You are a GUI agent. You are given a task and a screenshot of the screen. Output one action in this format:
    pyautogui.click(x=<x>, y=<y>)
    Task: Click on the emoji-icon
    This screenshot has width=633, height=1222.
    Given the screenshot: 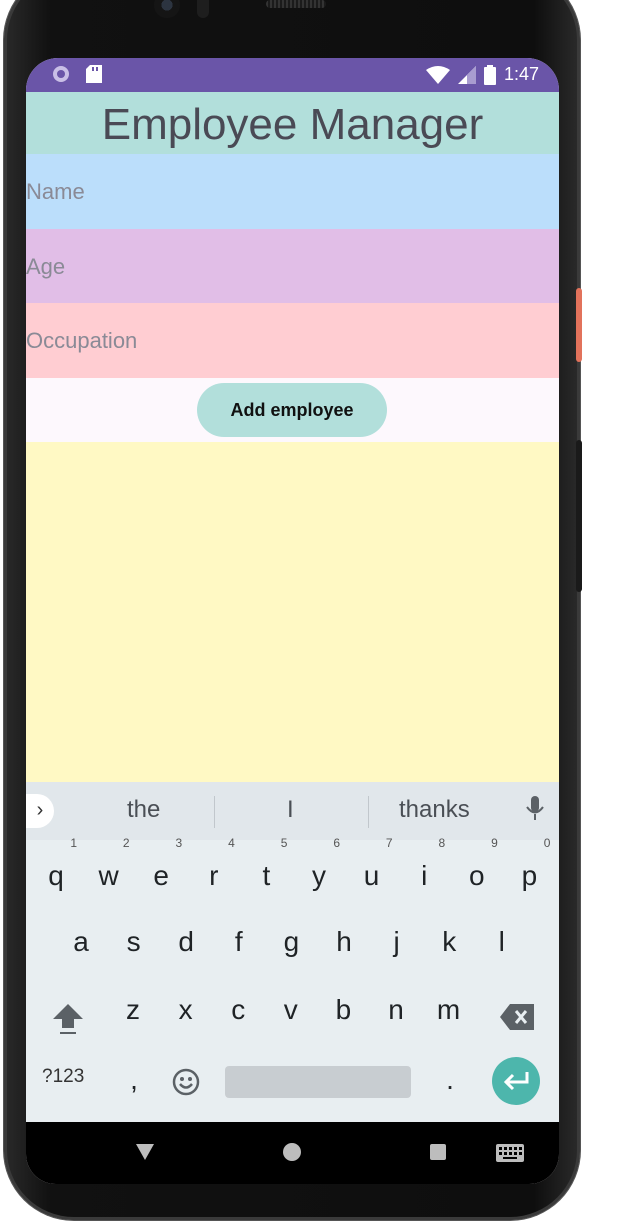 What is the action you would take?
    pyautogui.click(x=186, y=1082)
    